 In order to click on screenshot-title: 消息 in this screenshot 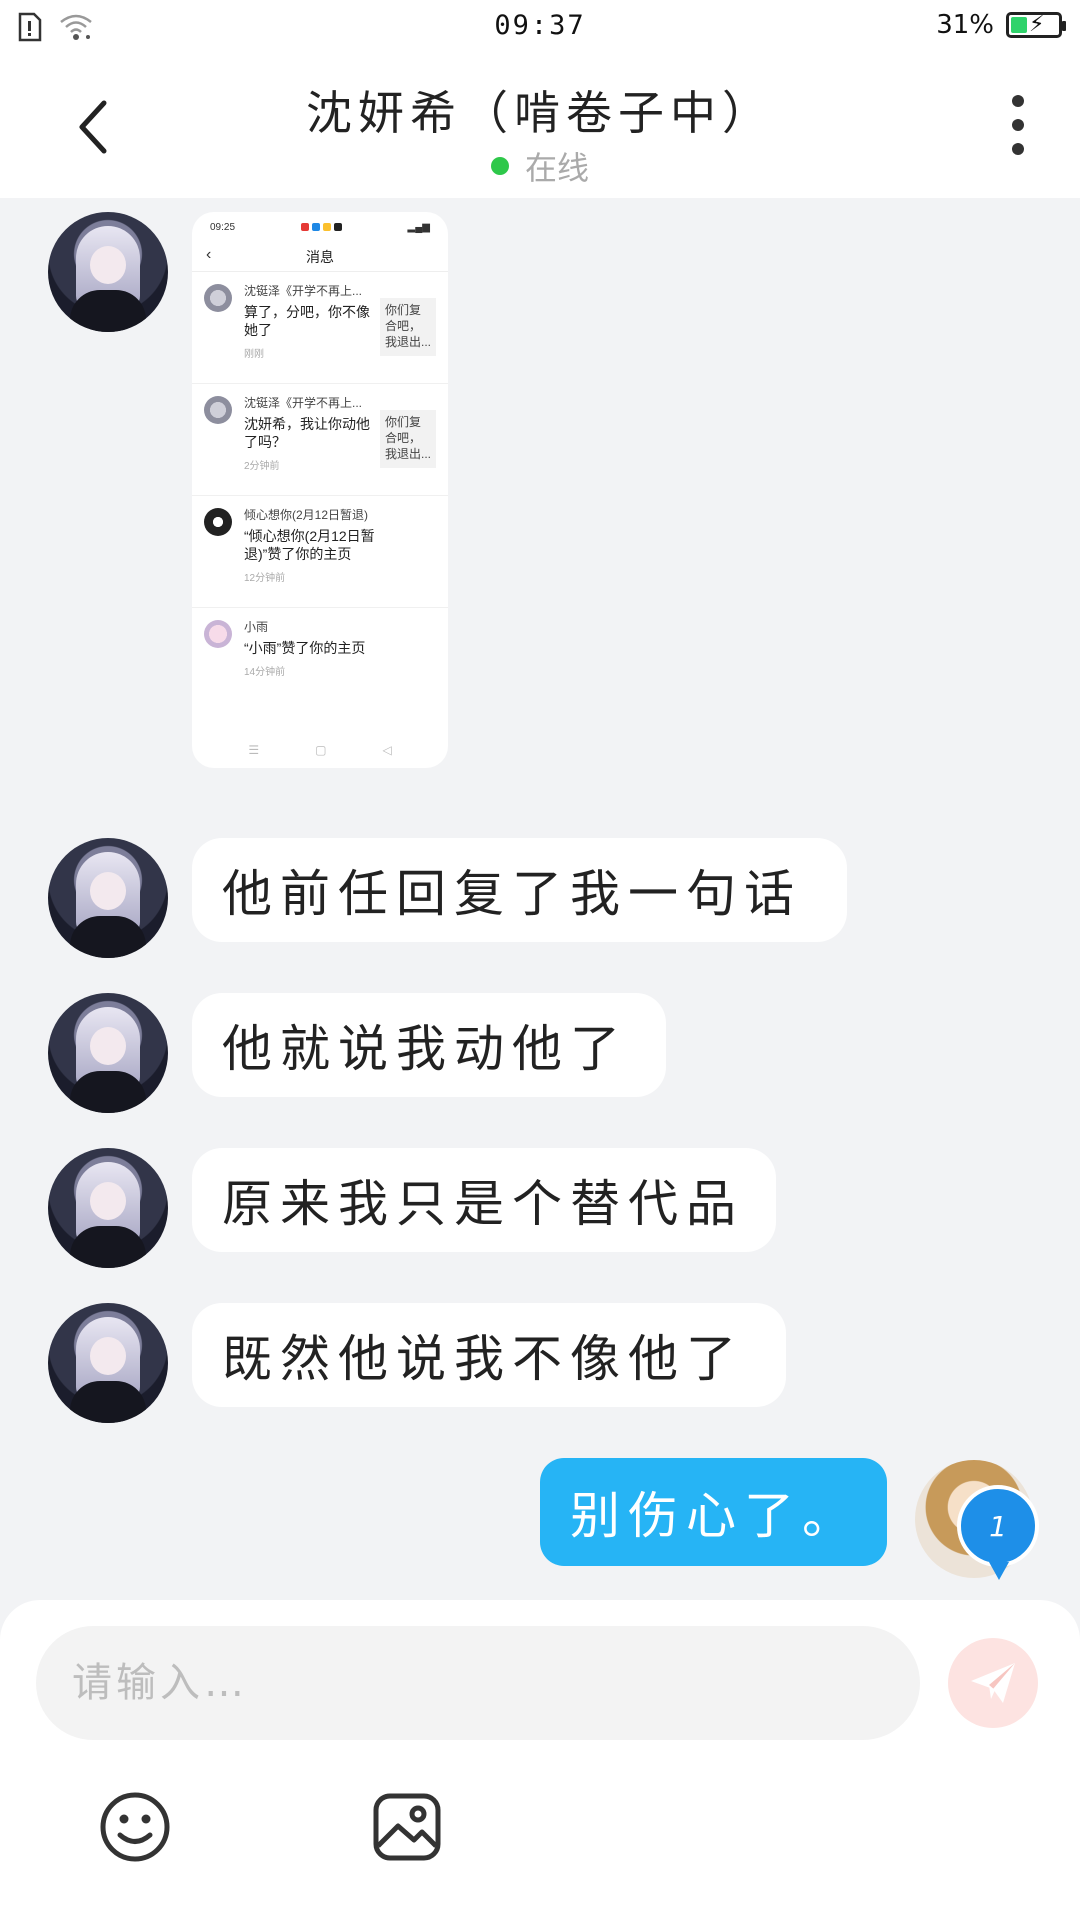, I will do `click(320, 257)`.